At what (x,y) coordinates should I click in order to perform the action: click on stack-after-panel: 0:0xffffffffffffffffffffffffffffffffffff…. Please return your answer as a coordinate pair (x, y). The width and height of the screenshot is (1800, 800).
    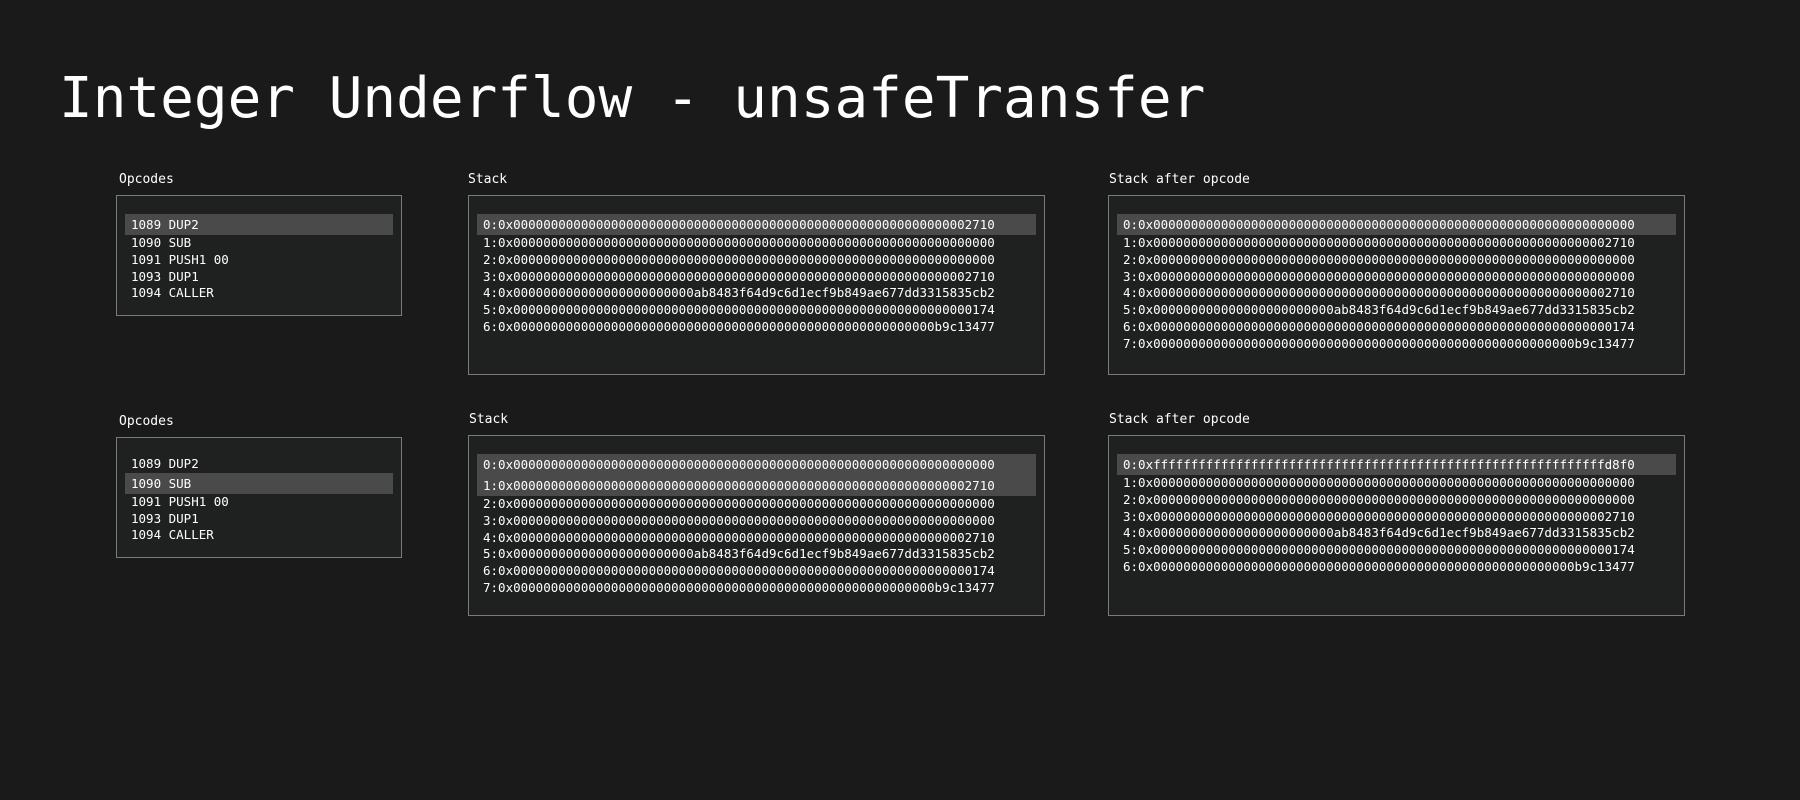
    Looking at the image, I should click on (1396, 525).